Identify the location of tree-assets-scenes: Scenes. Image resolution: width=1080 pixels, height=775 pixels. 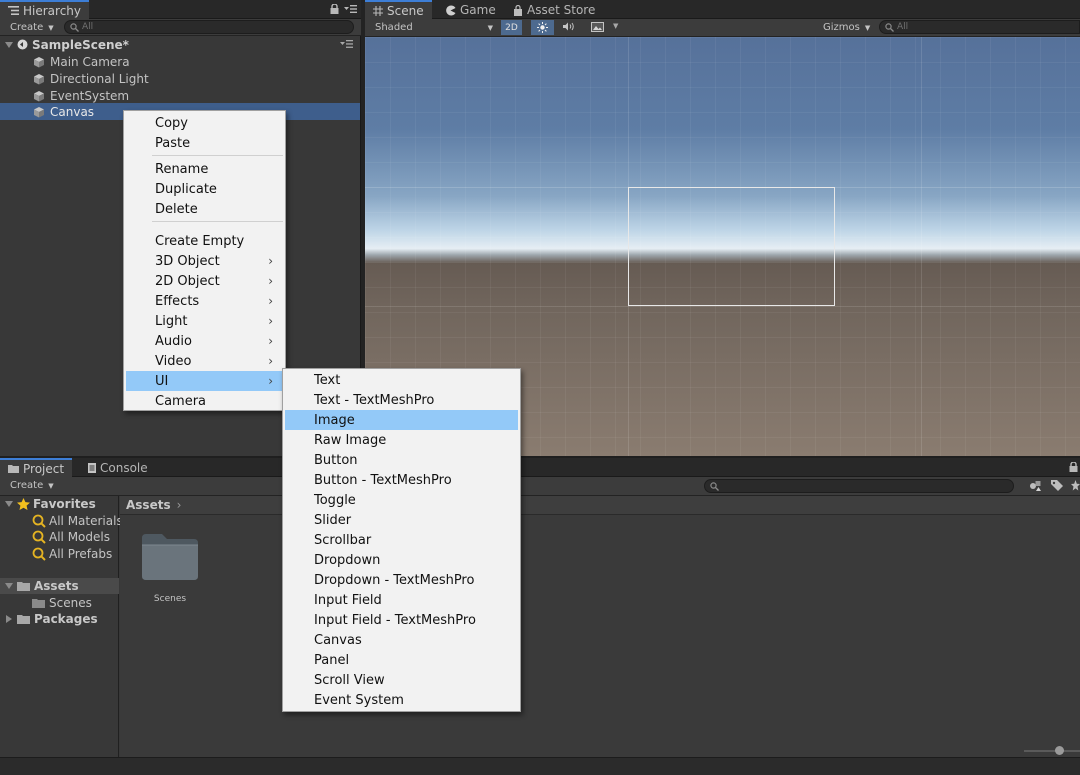
(59, 603).